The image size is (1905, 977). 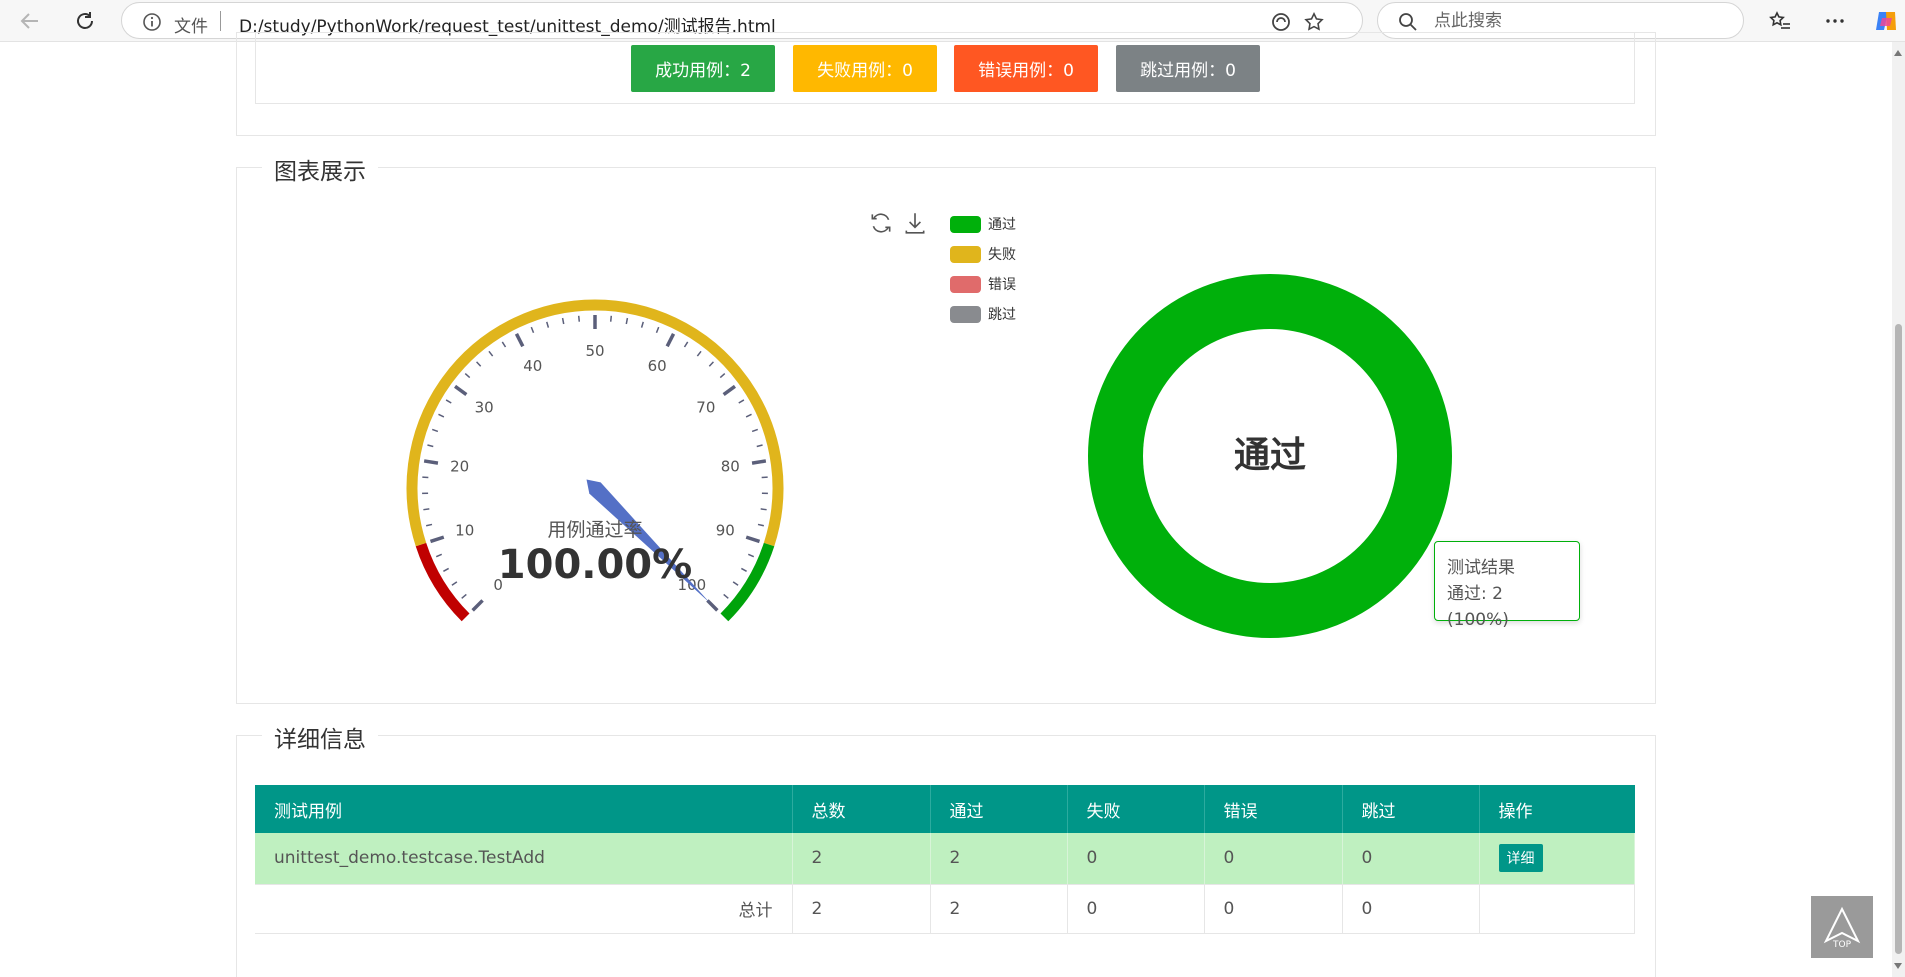 I want to click on cell-sum-error: 0, so click(x=1273, y=909).